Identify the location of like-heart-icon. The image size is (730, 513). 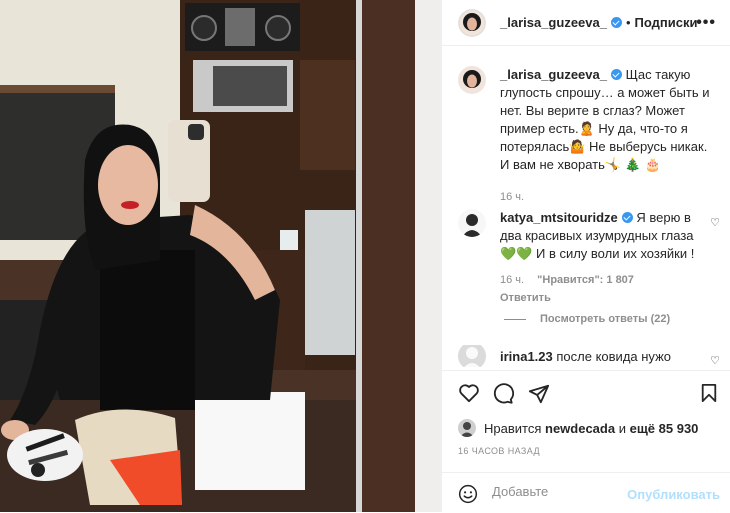
(469, 393).